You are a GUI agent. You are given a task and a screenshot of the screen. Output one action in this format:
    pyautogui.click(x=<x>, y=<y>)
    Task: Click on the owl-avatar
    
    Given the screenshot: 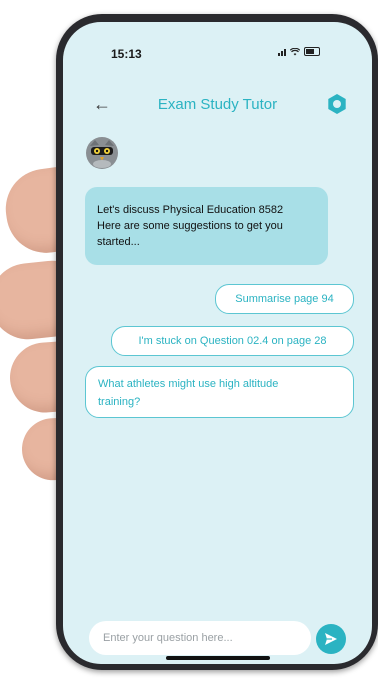 What is the action you would take?
    pyautogui.click(x=102, y=153)
    